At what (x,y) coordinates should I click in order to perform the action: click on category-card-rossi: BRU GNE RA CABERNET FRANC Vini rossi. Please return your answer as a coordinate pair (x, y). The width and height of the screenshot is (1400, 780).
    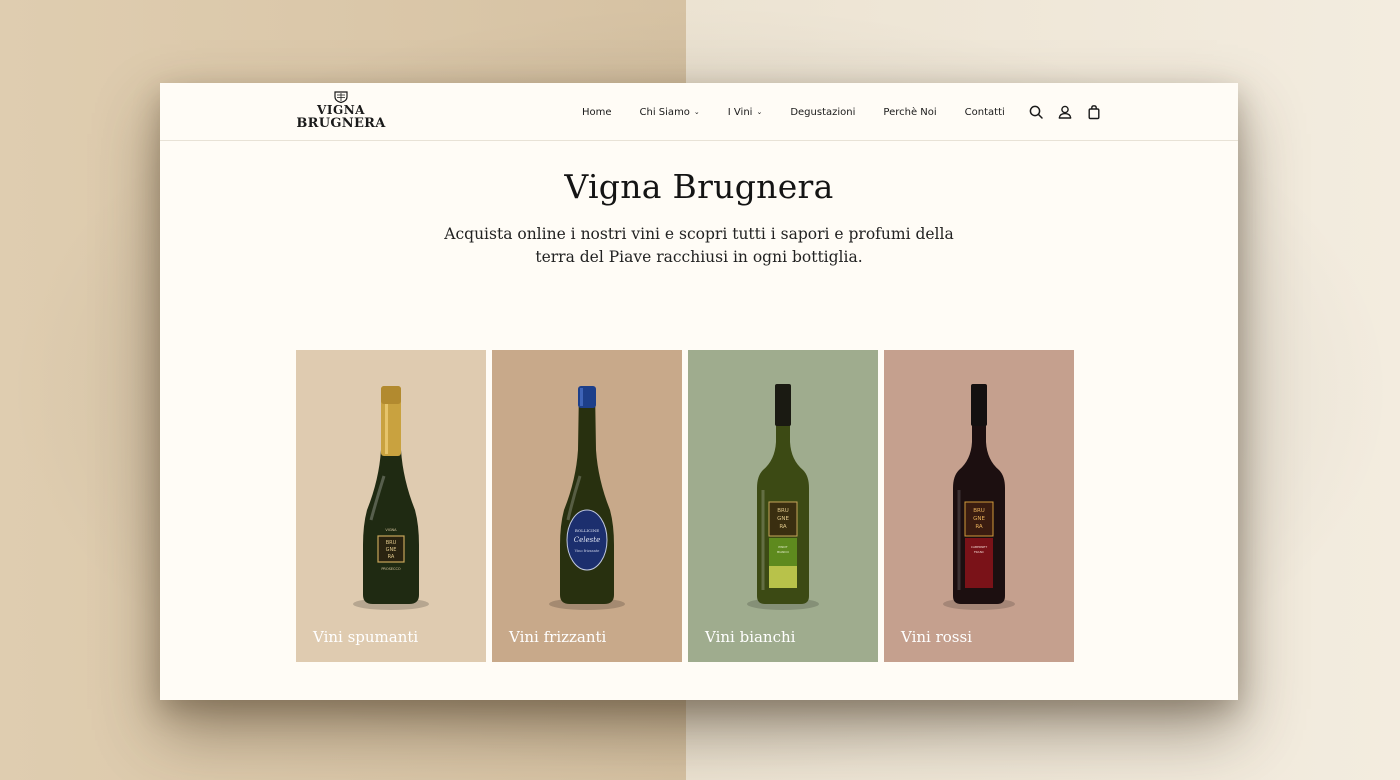
    Looking at the image, I should click on (979, 506).